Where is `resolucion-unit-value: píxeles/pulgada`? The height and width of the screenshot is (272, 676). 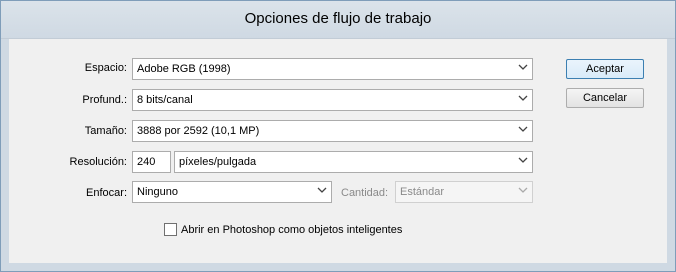
resolucion-unit-value: píxeles/pulgada is located at coordinates (218, 162).